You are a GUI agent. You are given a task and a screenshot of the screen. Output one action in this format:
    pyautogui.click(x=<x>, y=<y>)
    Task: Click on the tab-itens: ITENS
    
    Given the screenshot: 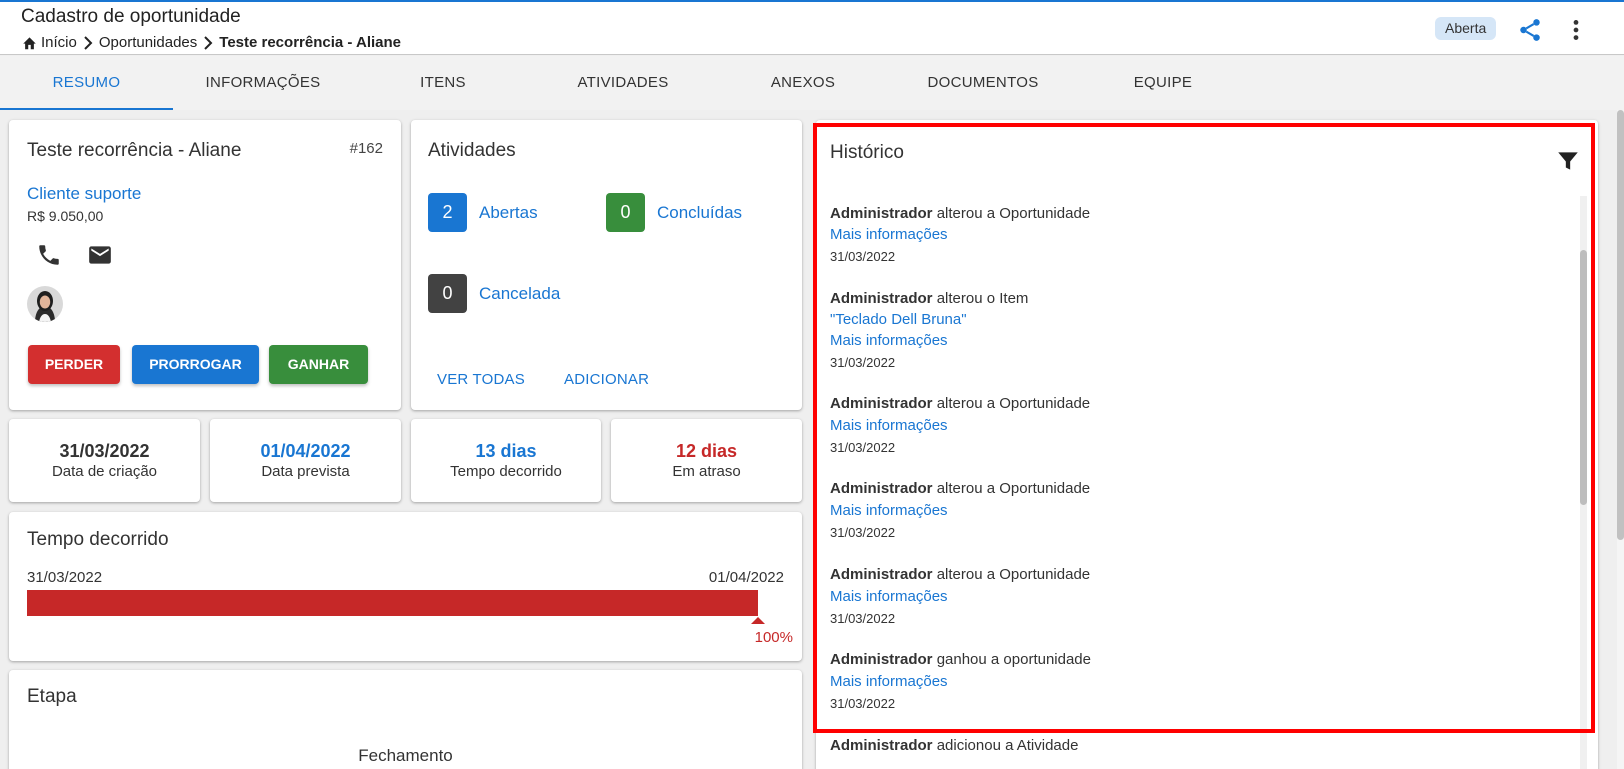 What is the action you would take?
    pyautogui.click(x=443, y=83)
    